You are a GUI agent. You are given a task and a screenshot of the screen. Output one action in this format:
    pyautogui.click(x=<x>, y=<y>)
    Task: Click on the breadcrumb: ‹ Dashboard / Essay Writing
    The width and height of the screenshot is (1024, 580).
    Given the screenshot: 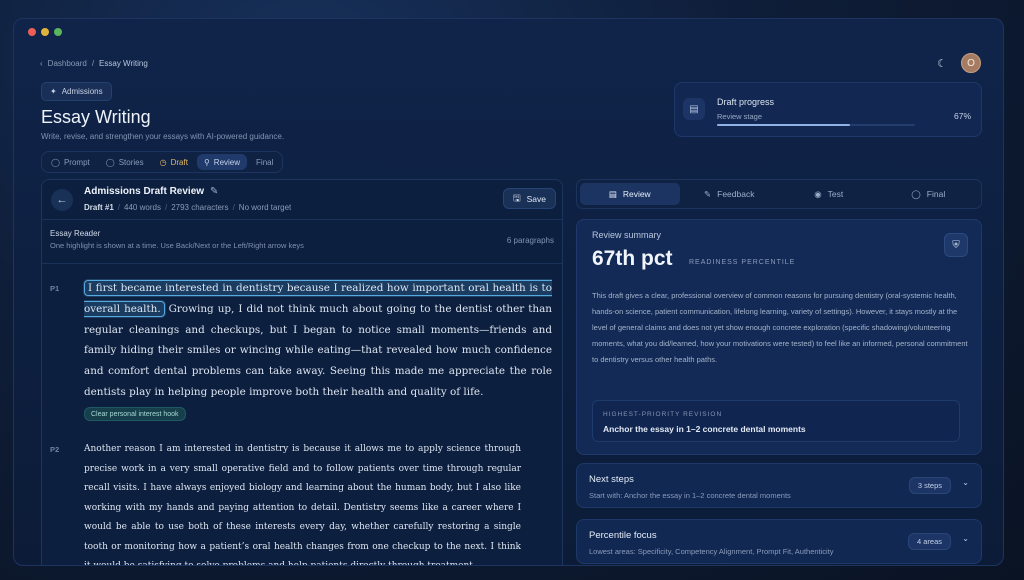 What is the action you would take?
    pyautogui.click(x=94, y=63)
    